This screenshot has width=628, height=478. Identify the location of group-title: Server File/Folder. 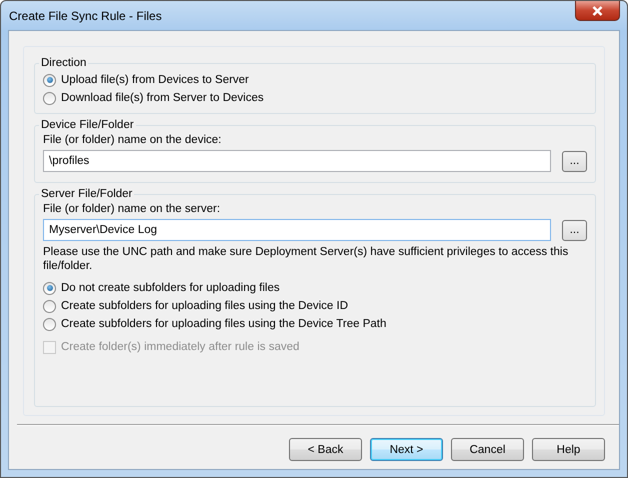
(87, 194).